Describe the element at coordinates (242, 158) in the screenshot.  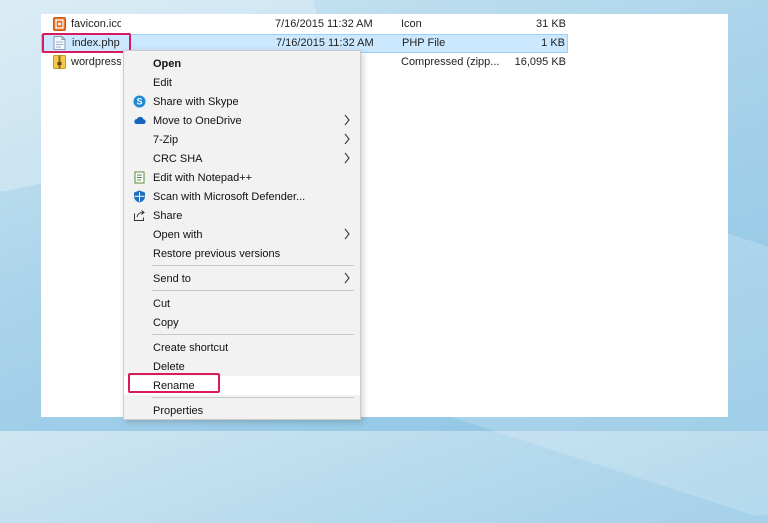
I see `menu-item-crc-sha: CRC SHA` at that location.